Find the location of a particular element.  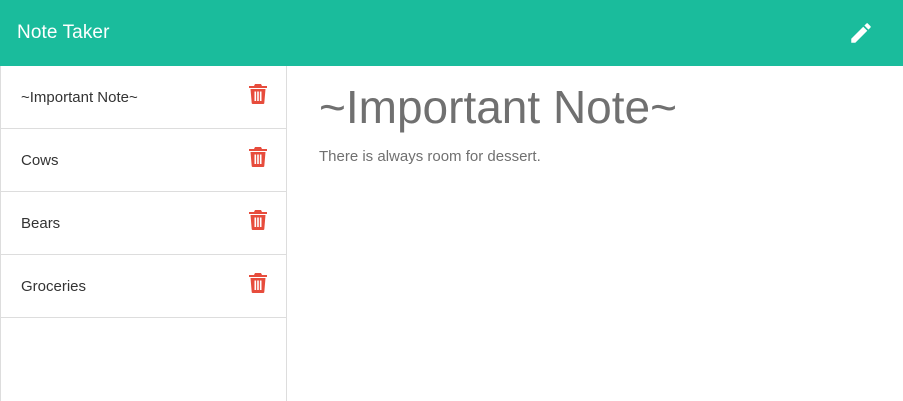

note-text-field: There is always room for dessert. is located at coordinates (595, 157).